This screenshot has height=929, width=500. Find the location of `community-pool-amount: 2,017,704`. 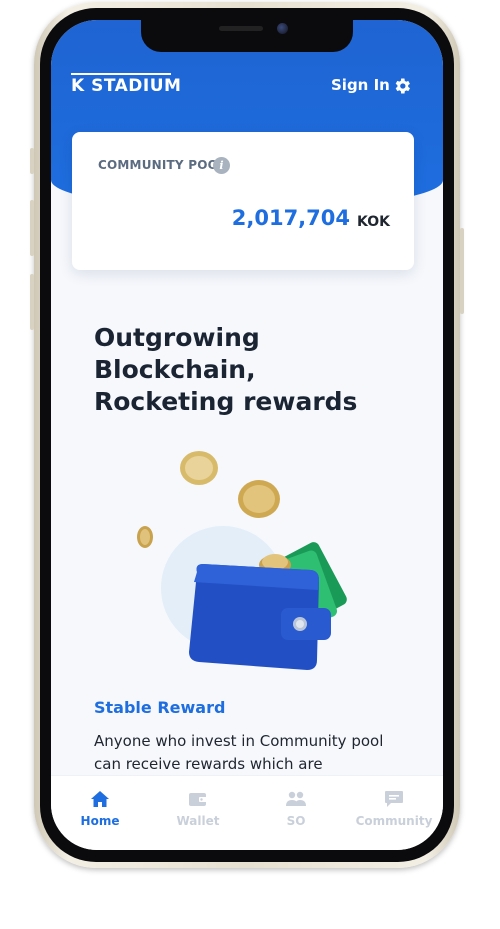

community-pool-amount: 2,017,704 is located at coordinates (290, 218).